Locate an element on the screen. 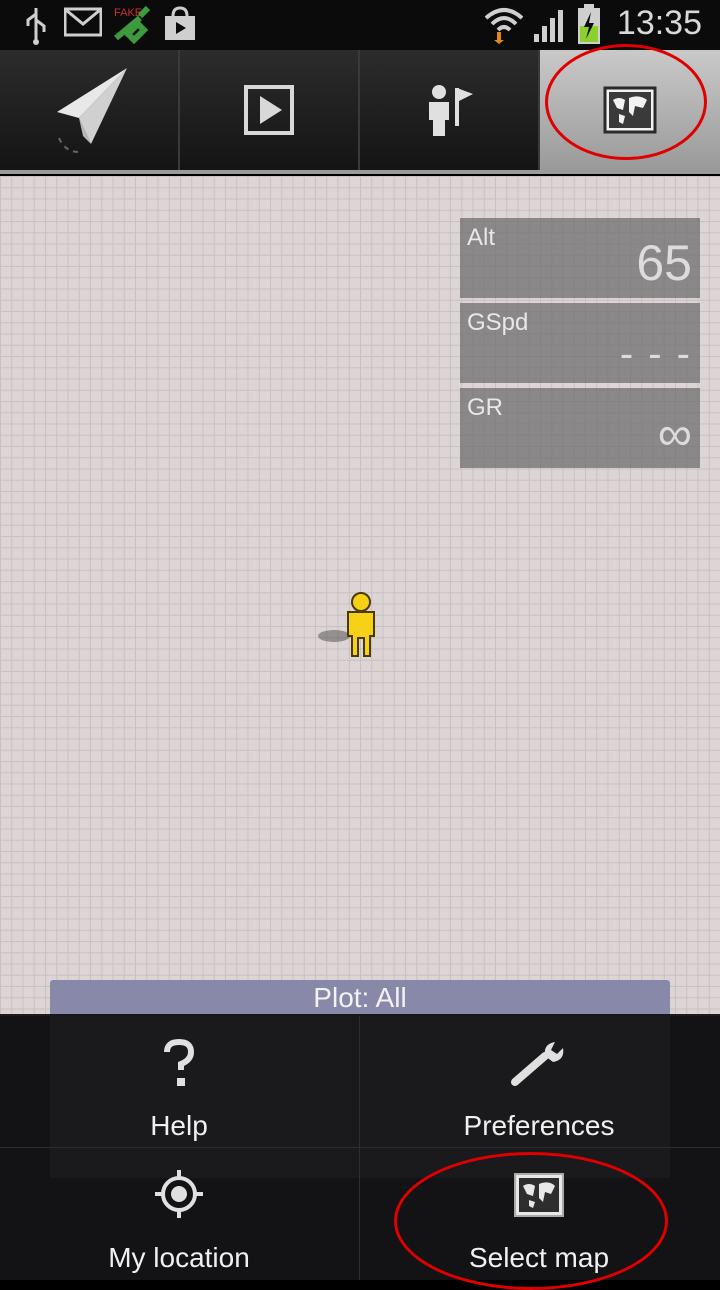 The image size is (720, 1290). tab-underline is located at coordinates (360, 172).